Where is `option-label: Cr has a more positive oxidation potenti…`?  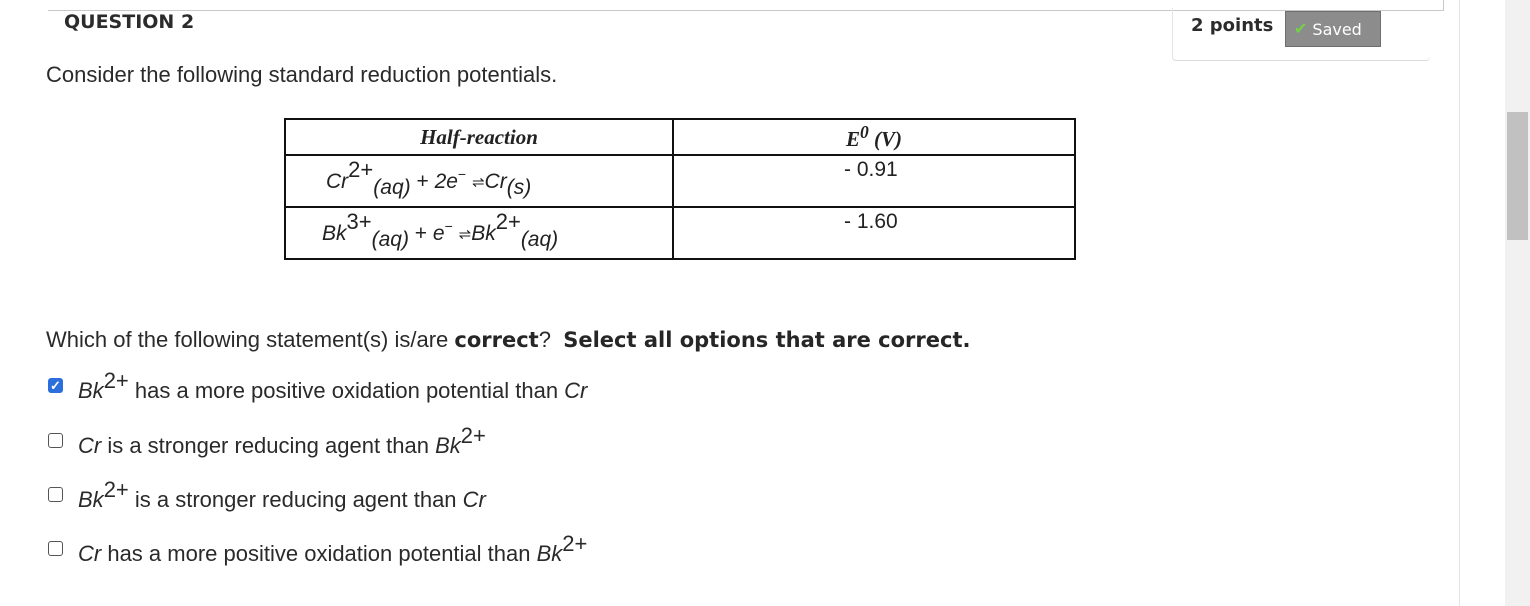 option-label: Cr has a more positive oxidation potenti… is located at coordinates (333, 548).